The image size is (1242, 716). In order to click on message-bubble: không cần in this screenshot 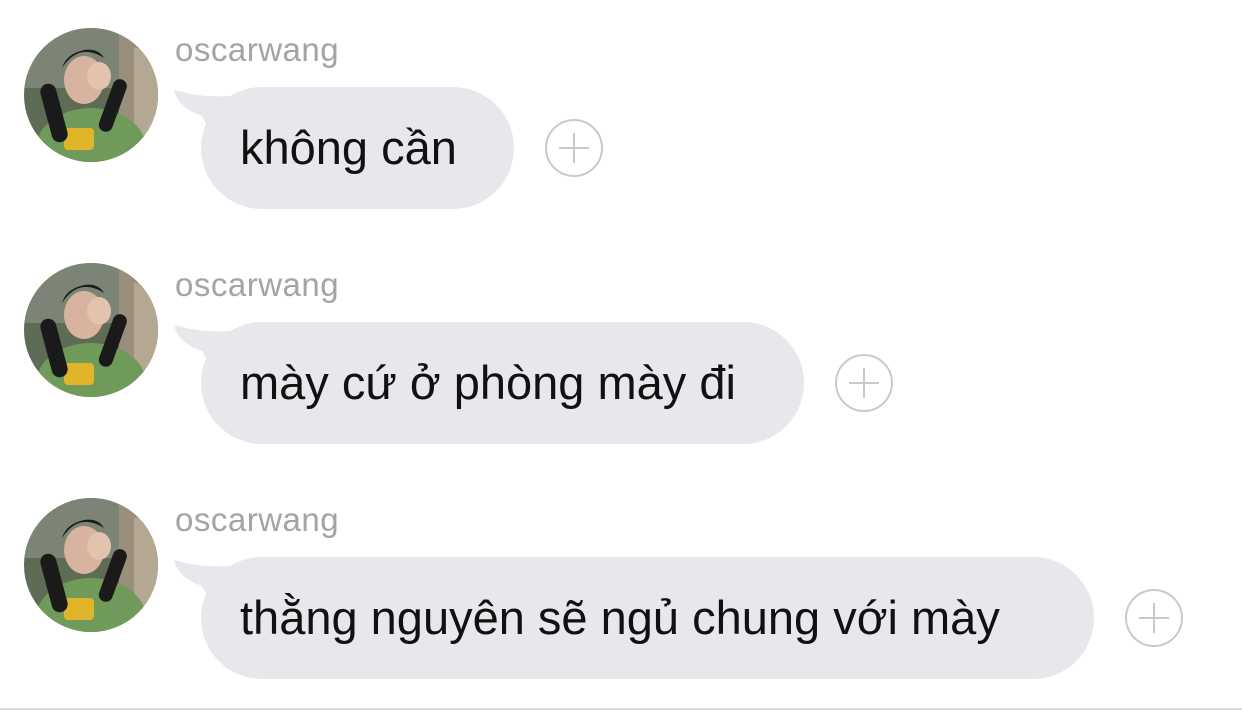, I will do `click(357, 148)`.